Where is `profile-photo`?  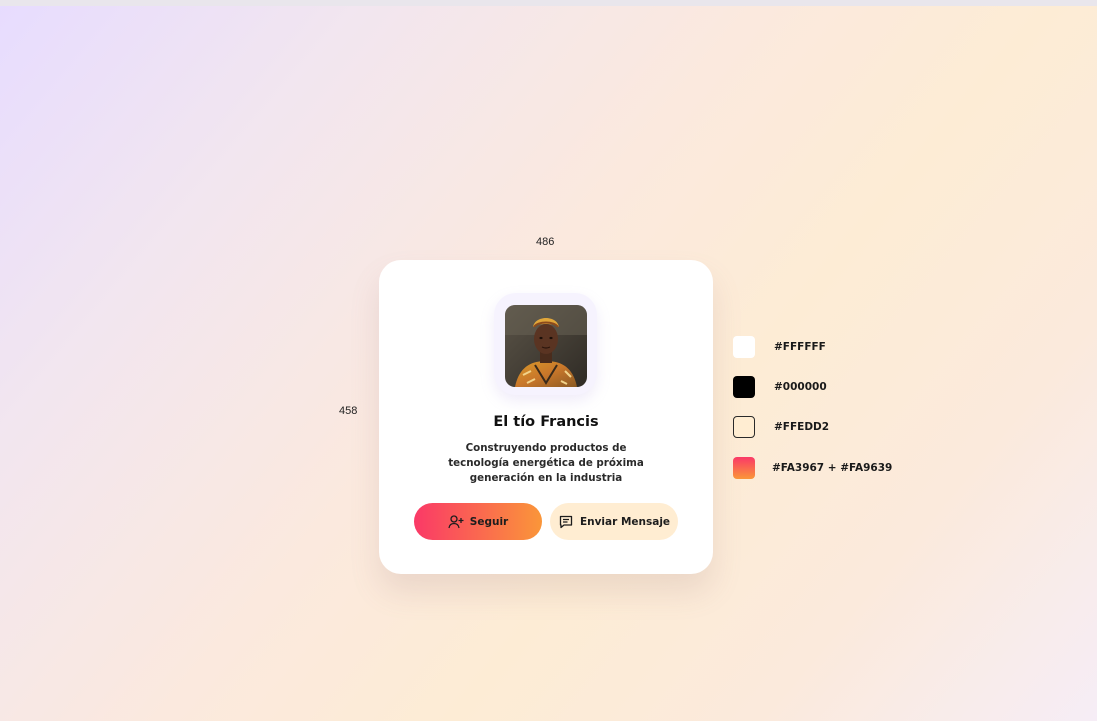
profile-photo is located at coordinates (546, 346).